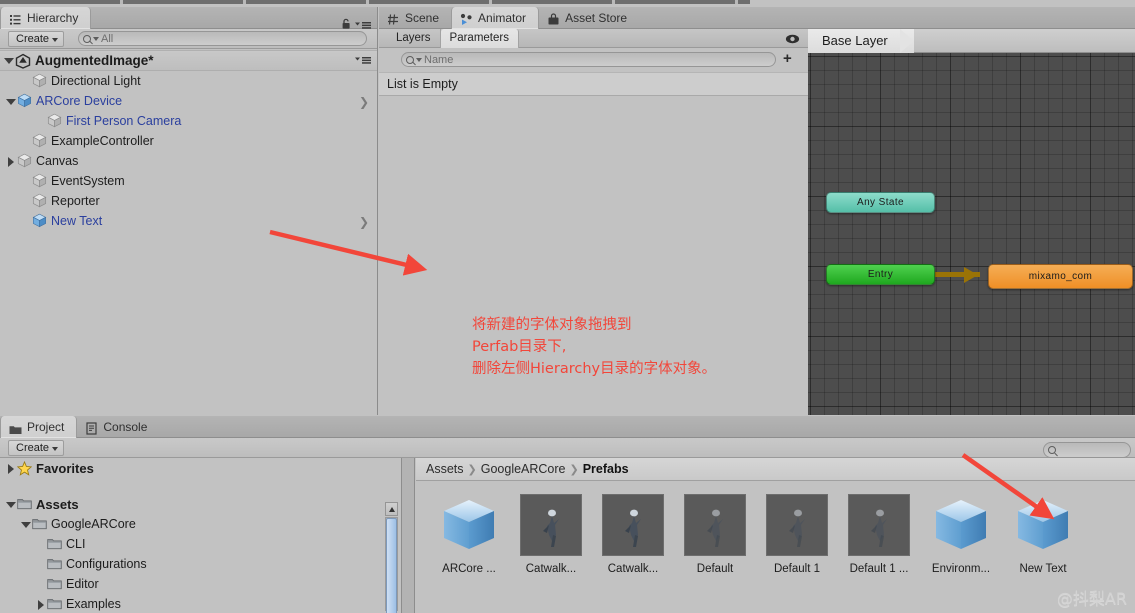 The height and width of the screenshot is (613, 1135). I want to click on tab-console: Console, so click(118, 427).